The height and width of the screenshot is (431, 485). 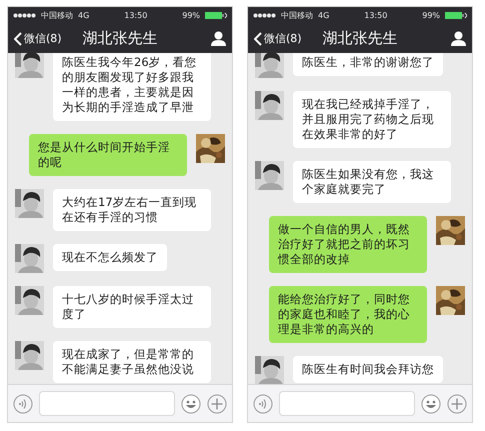 What do you see at coordinates (132, 307) in the screenshot?
I see `message-bubble: 十七八岁的时候手淫太过度了` at bounding box center [132, 307].